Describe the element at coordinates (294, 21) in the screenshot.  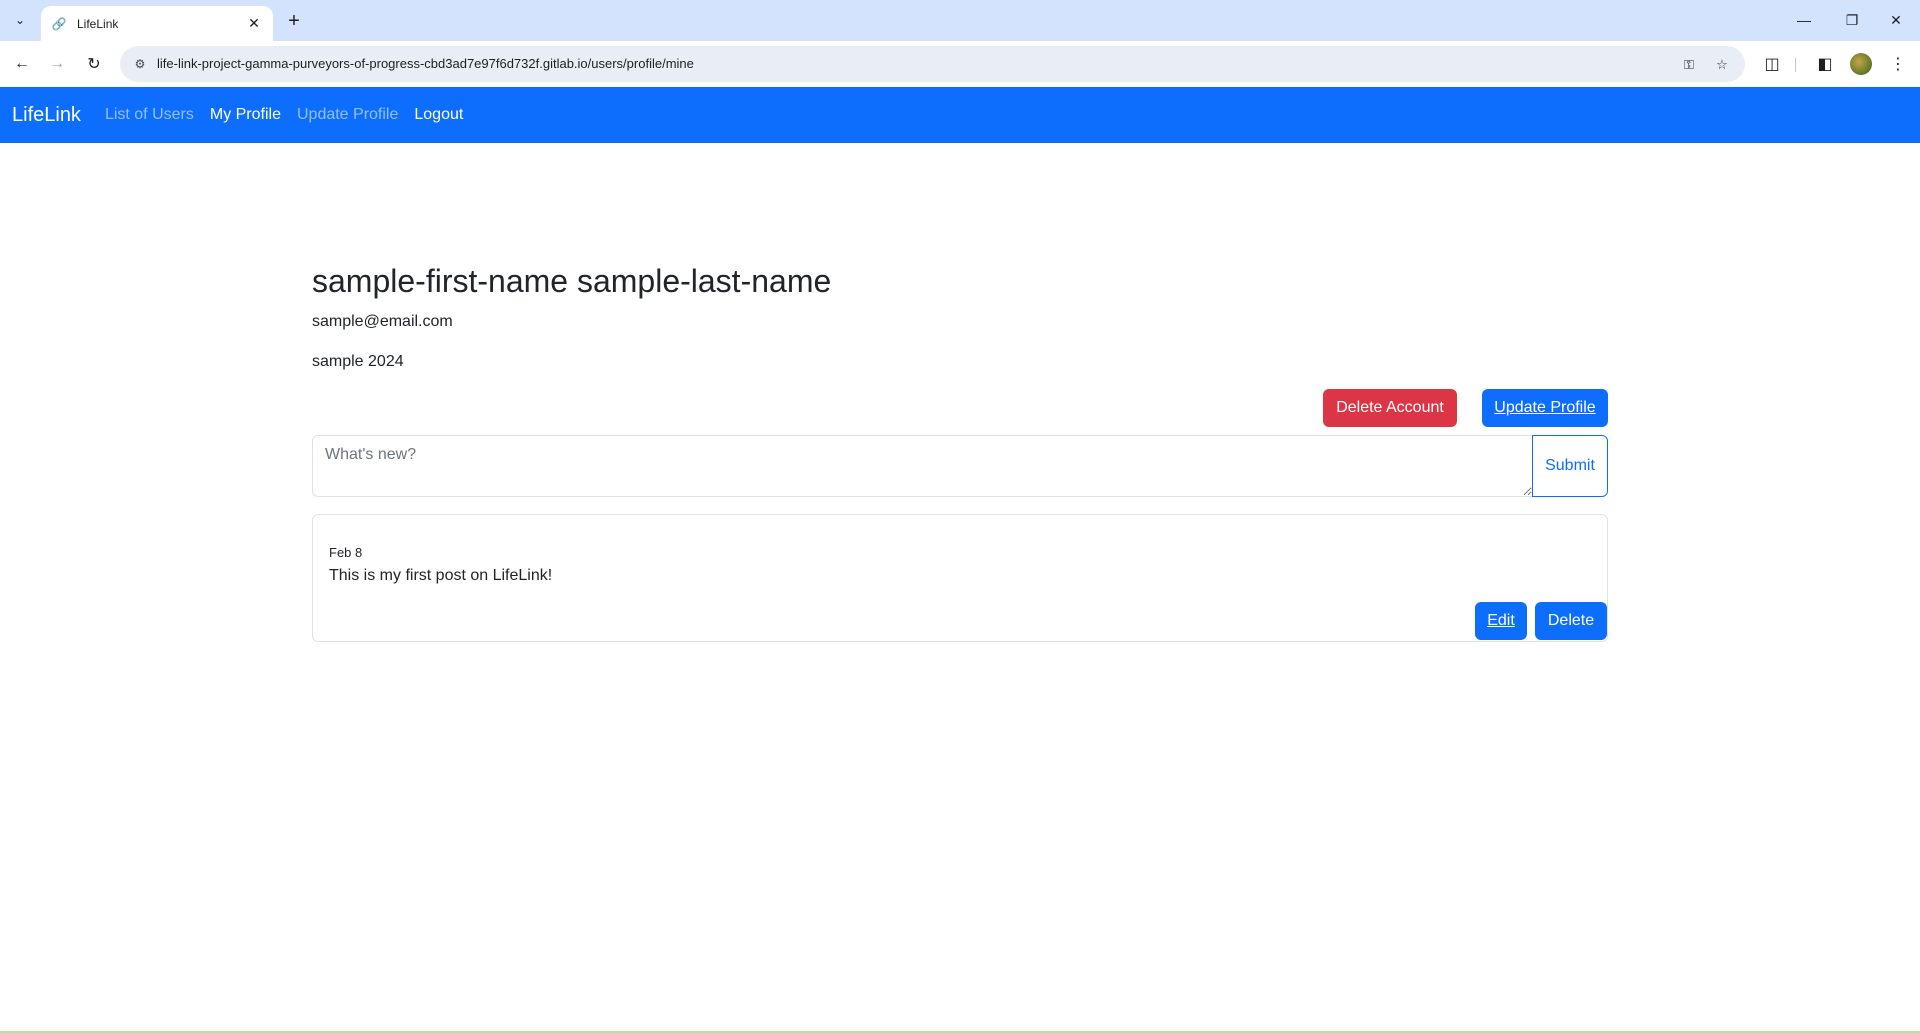
I see `new-tab-icon: +` at that location.